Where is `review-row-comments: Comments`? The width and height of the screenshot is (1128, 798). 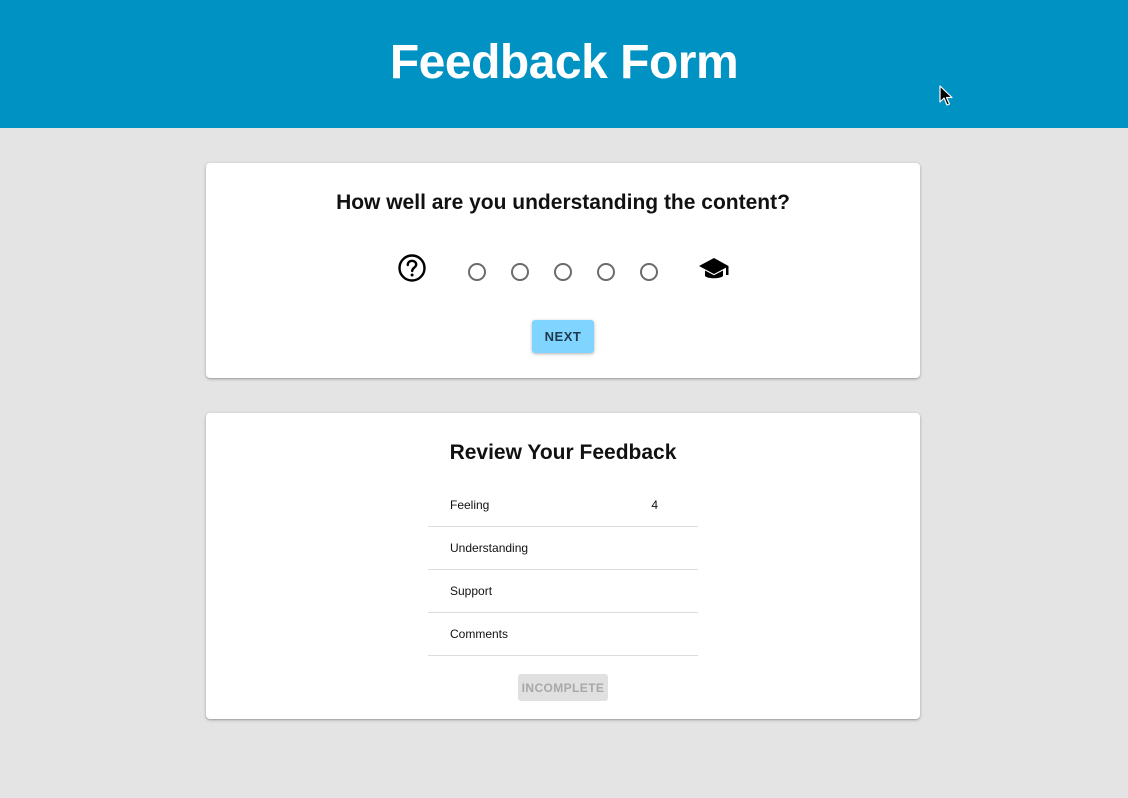
review-row-comments: Comments is located at coordinates (563, 634).